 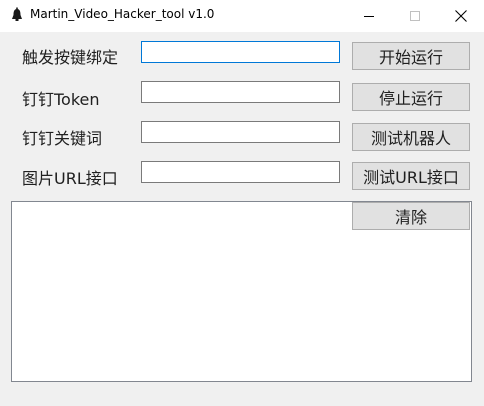 I want to click on minimize-icon, so click(x=369, y=16).